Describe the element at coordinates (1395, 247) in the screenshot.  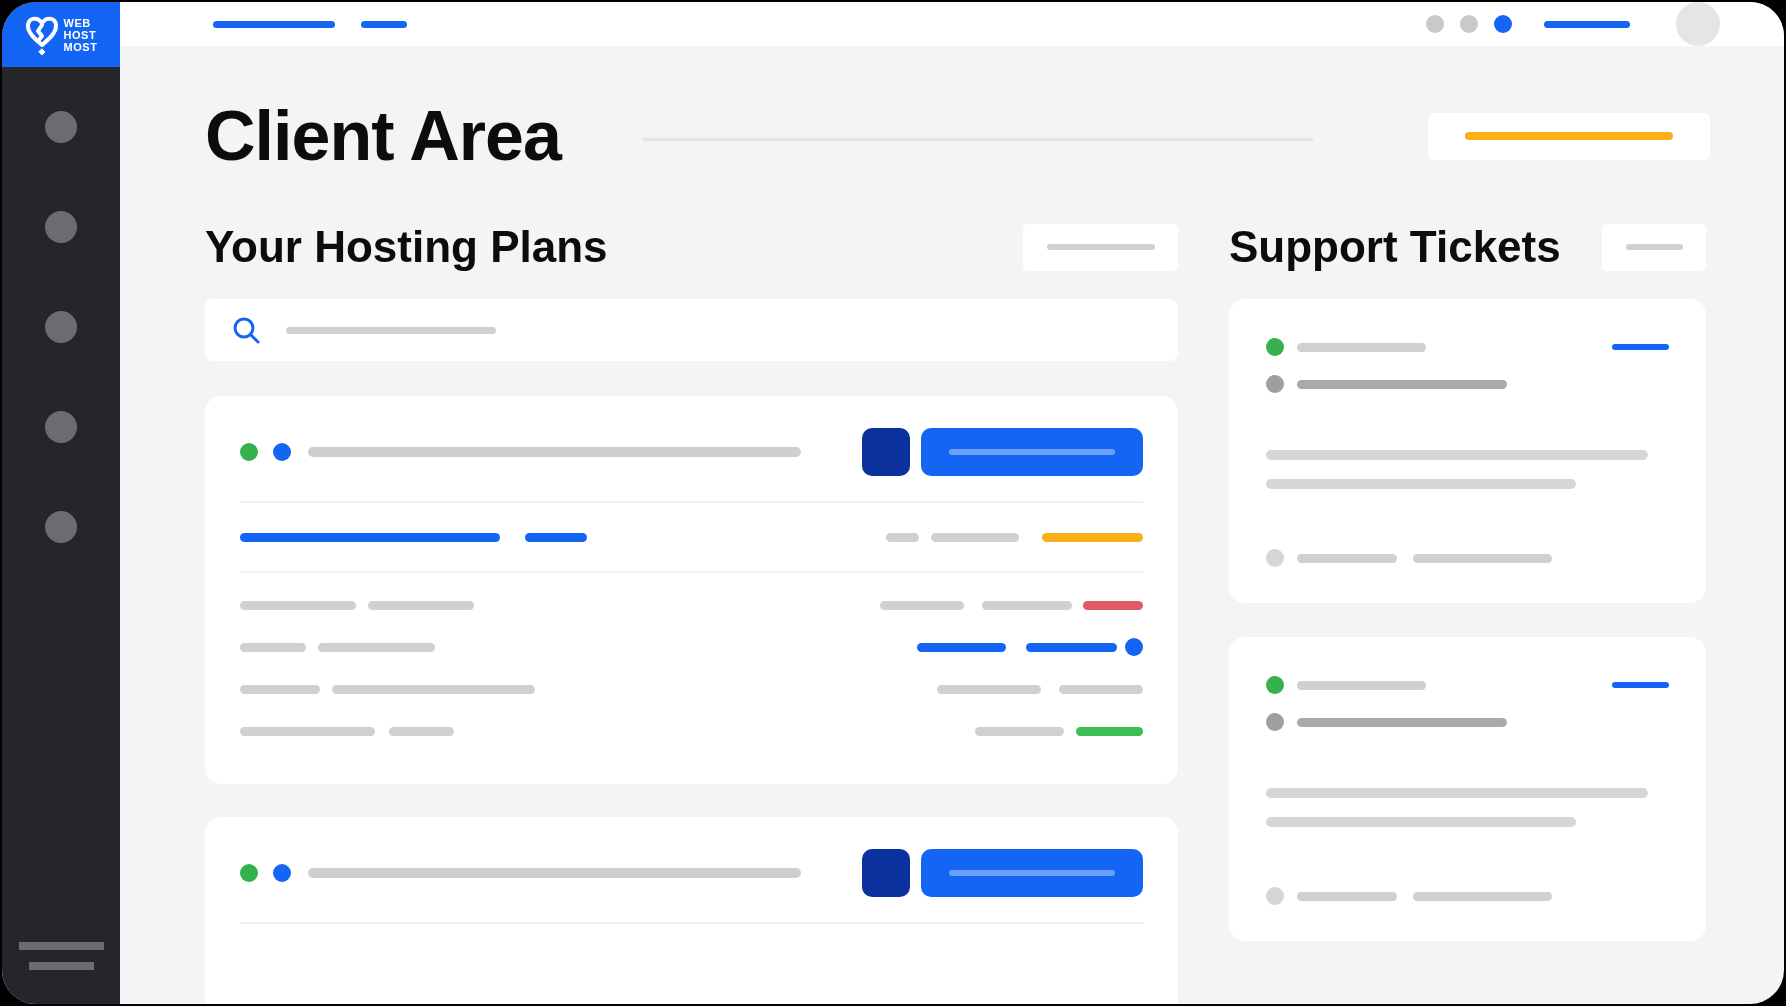
I see `section-heading: Support Tickets` at that location.